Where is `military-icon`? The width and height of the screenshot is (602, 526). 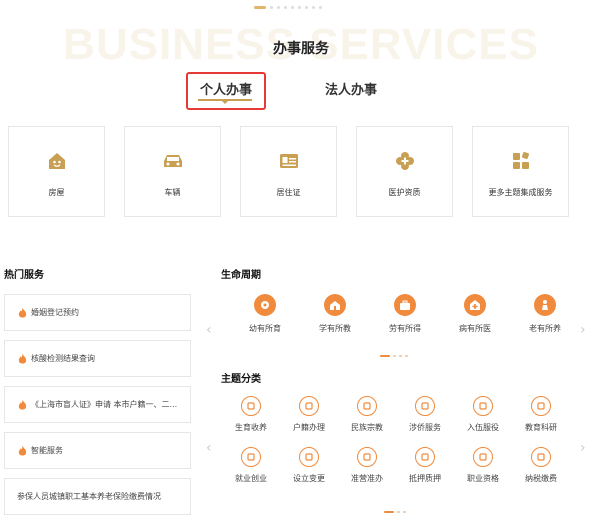 military-icon is located at coordinates (483, 406).